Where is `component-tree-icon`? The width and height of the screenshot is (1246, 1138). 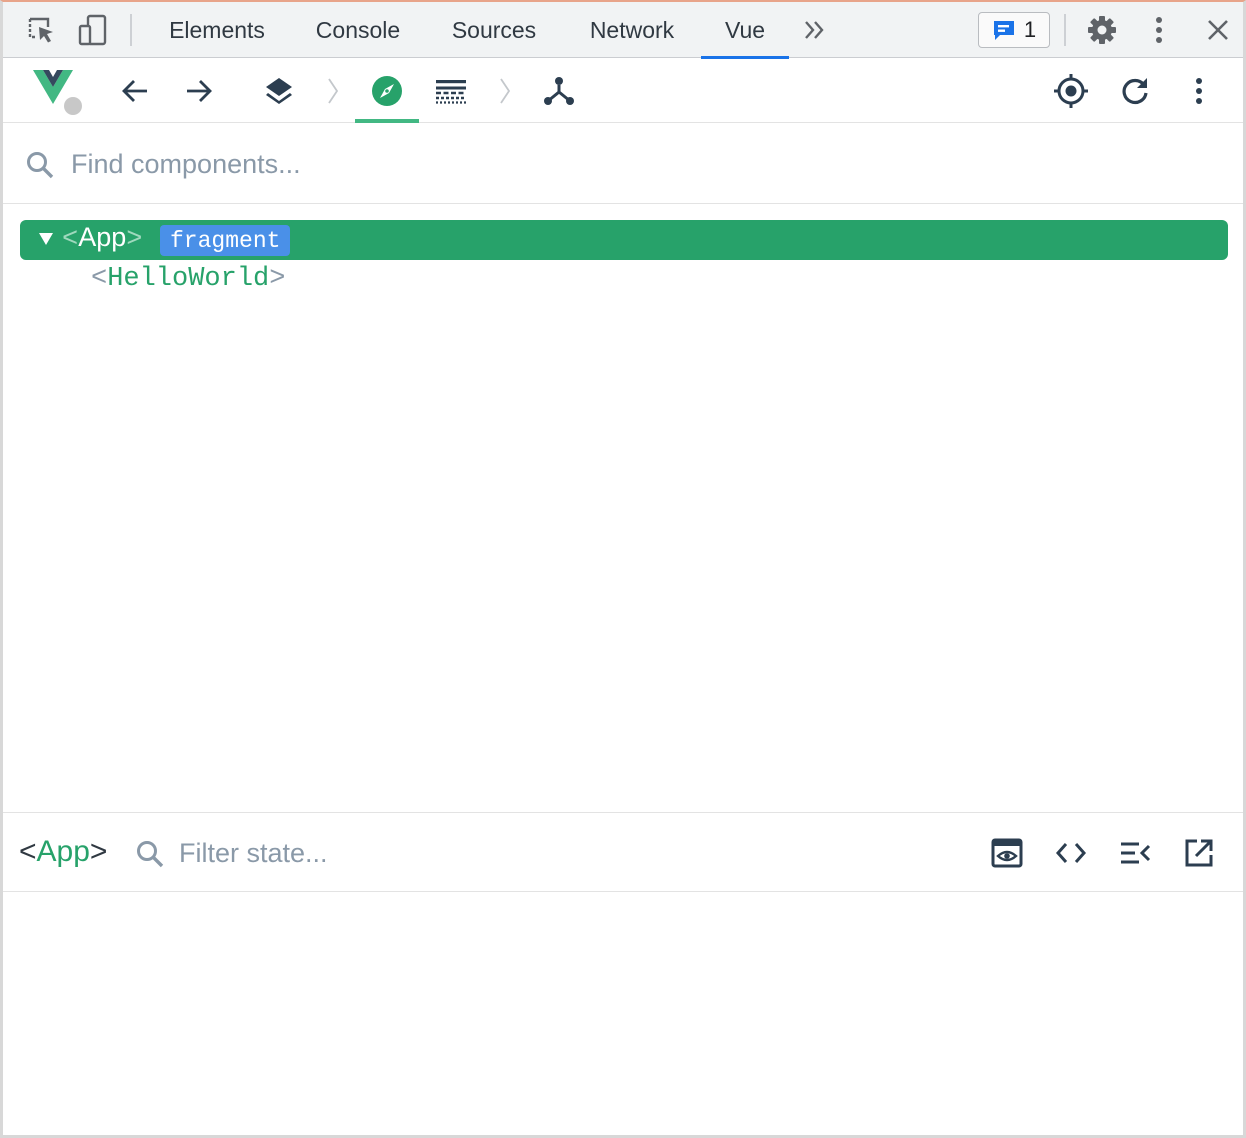
component-tree-icon is located at coordinates (559, 91).